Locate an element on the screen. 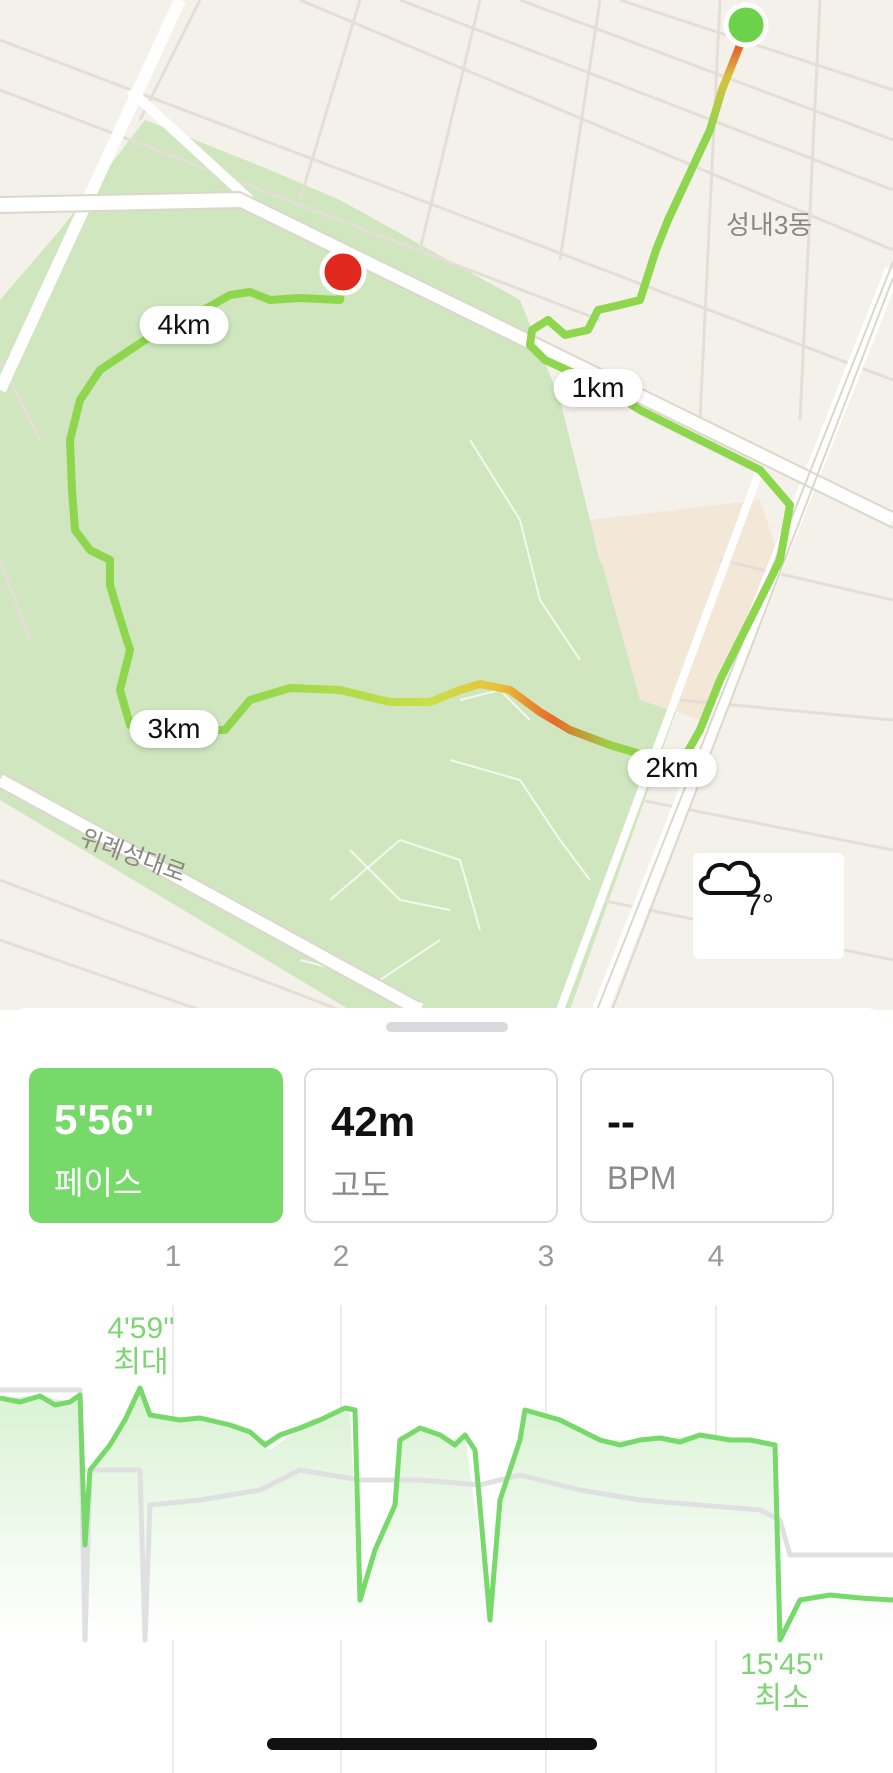  district-label: 성내3동 is located at coordinates (769, 225).